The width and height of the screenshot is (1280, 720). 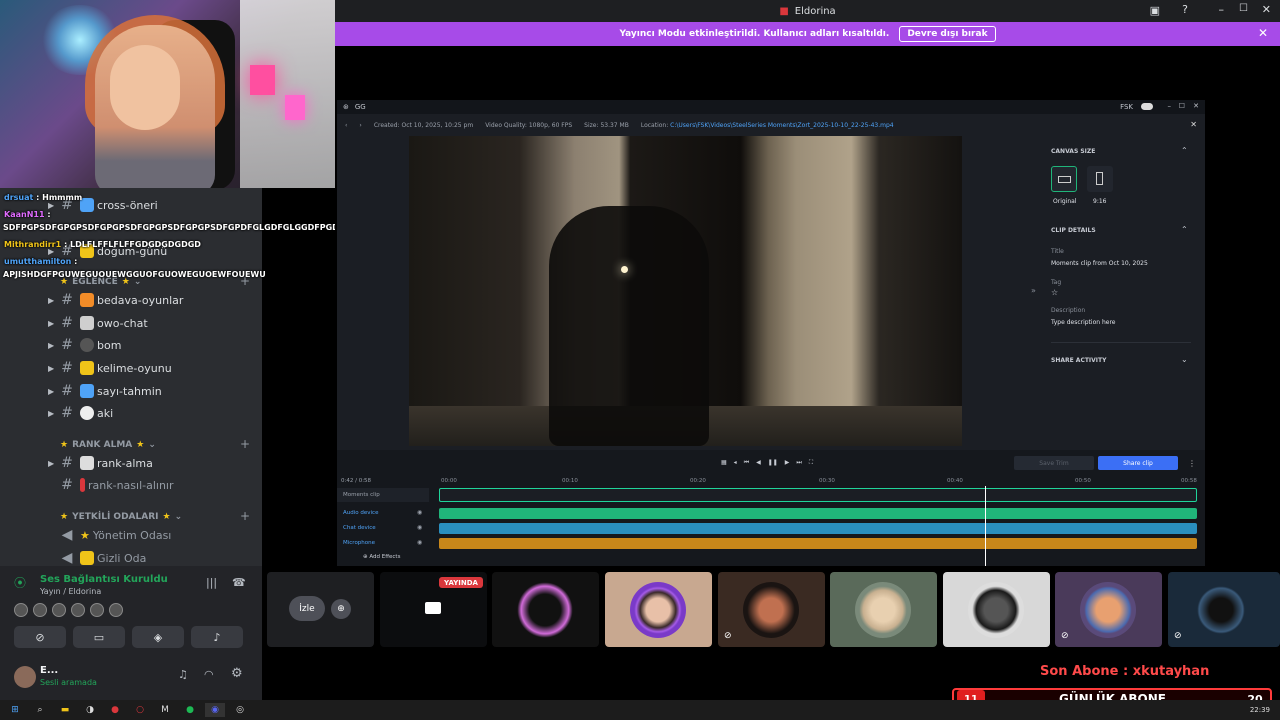 I want to click on opera-icon: ○, so click(x=140, y=710).